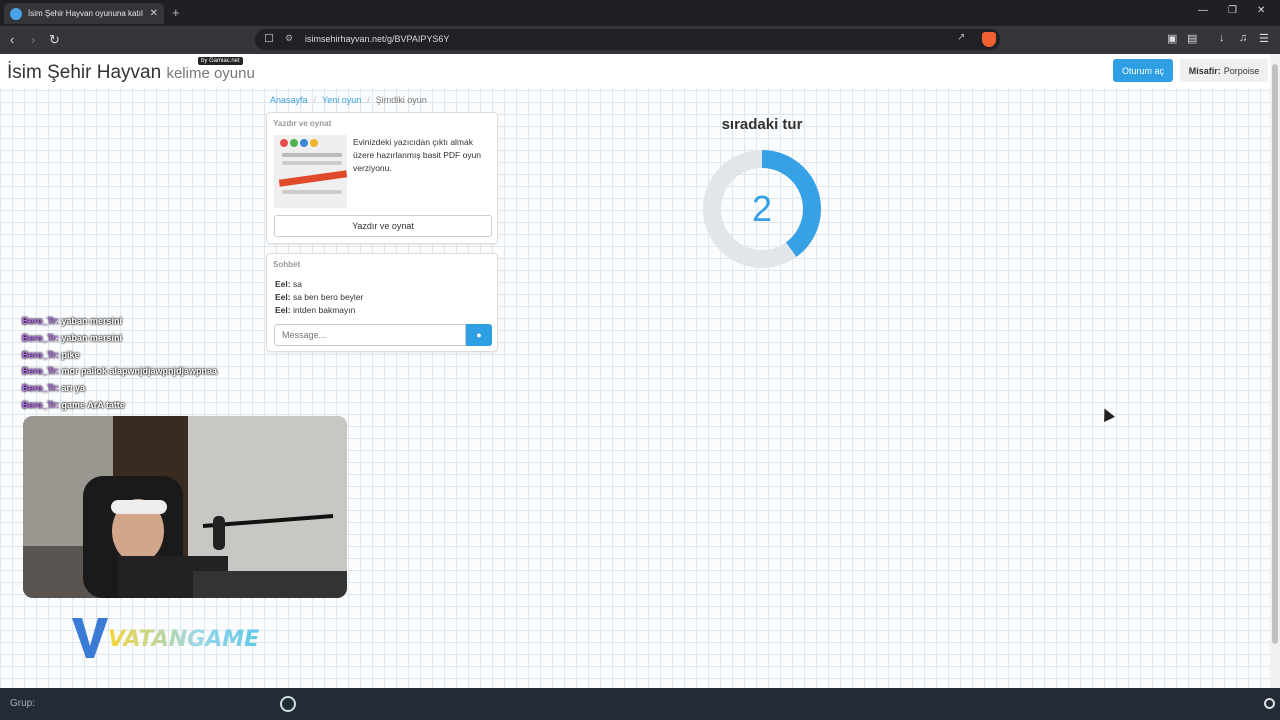 This screenshot has width=1280, height=720. I want to click on page-scrollbar, so click(1275, 371).